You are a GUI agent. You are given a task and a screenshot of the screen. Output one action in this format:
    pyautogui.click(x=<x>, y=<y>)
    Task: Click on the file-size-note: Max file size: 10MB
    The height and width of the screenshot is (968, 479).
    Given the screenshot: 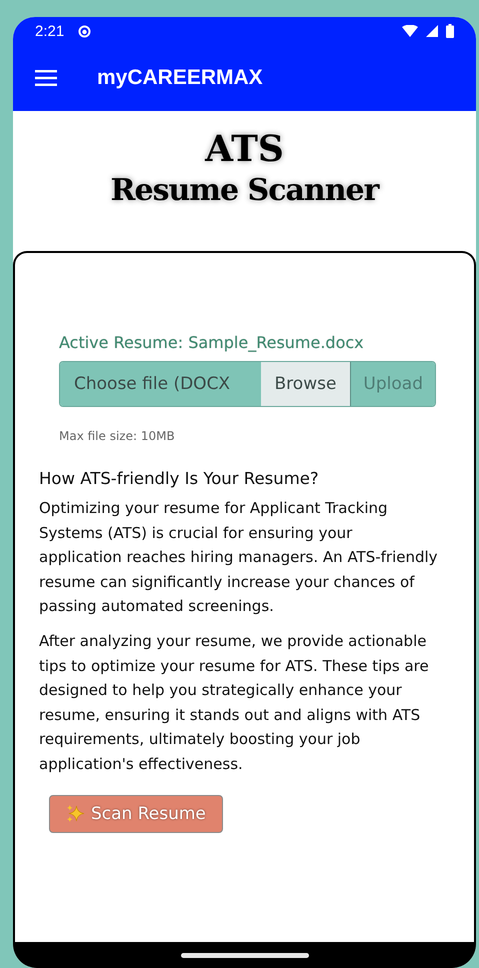 What is the action you would take?
    pyautogui.click(x=117, y=436)
    